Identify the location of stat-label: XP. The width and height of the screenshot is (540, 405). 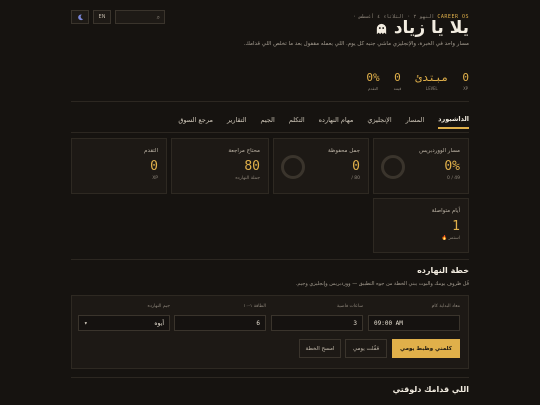
(466, 88).